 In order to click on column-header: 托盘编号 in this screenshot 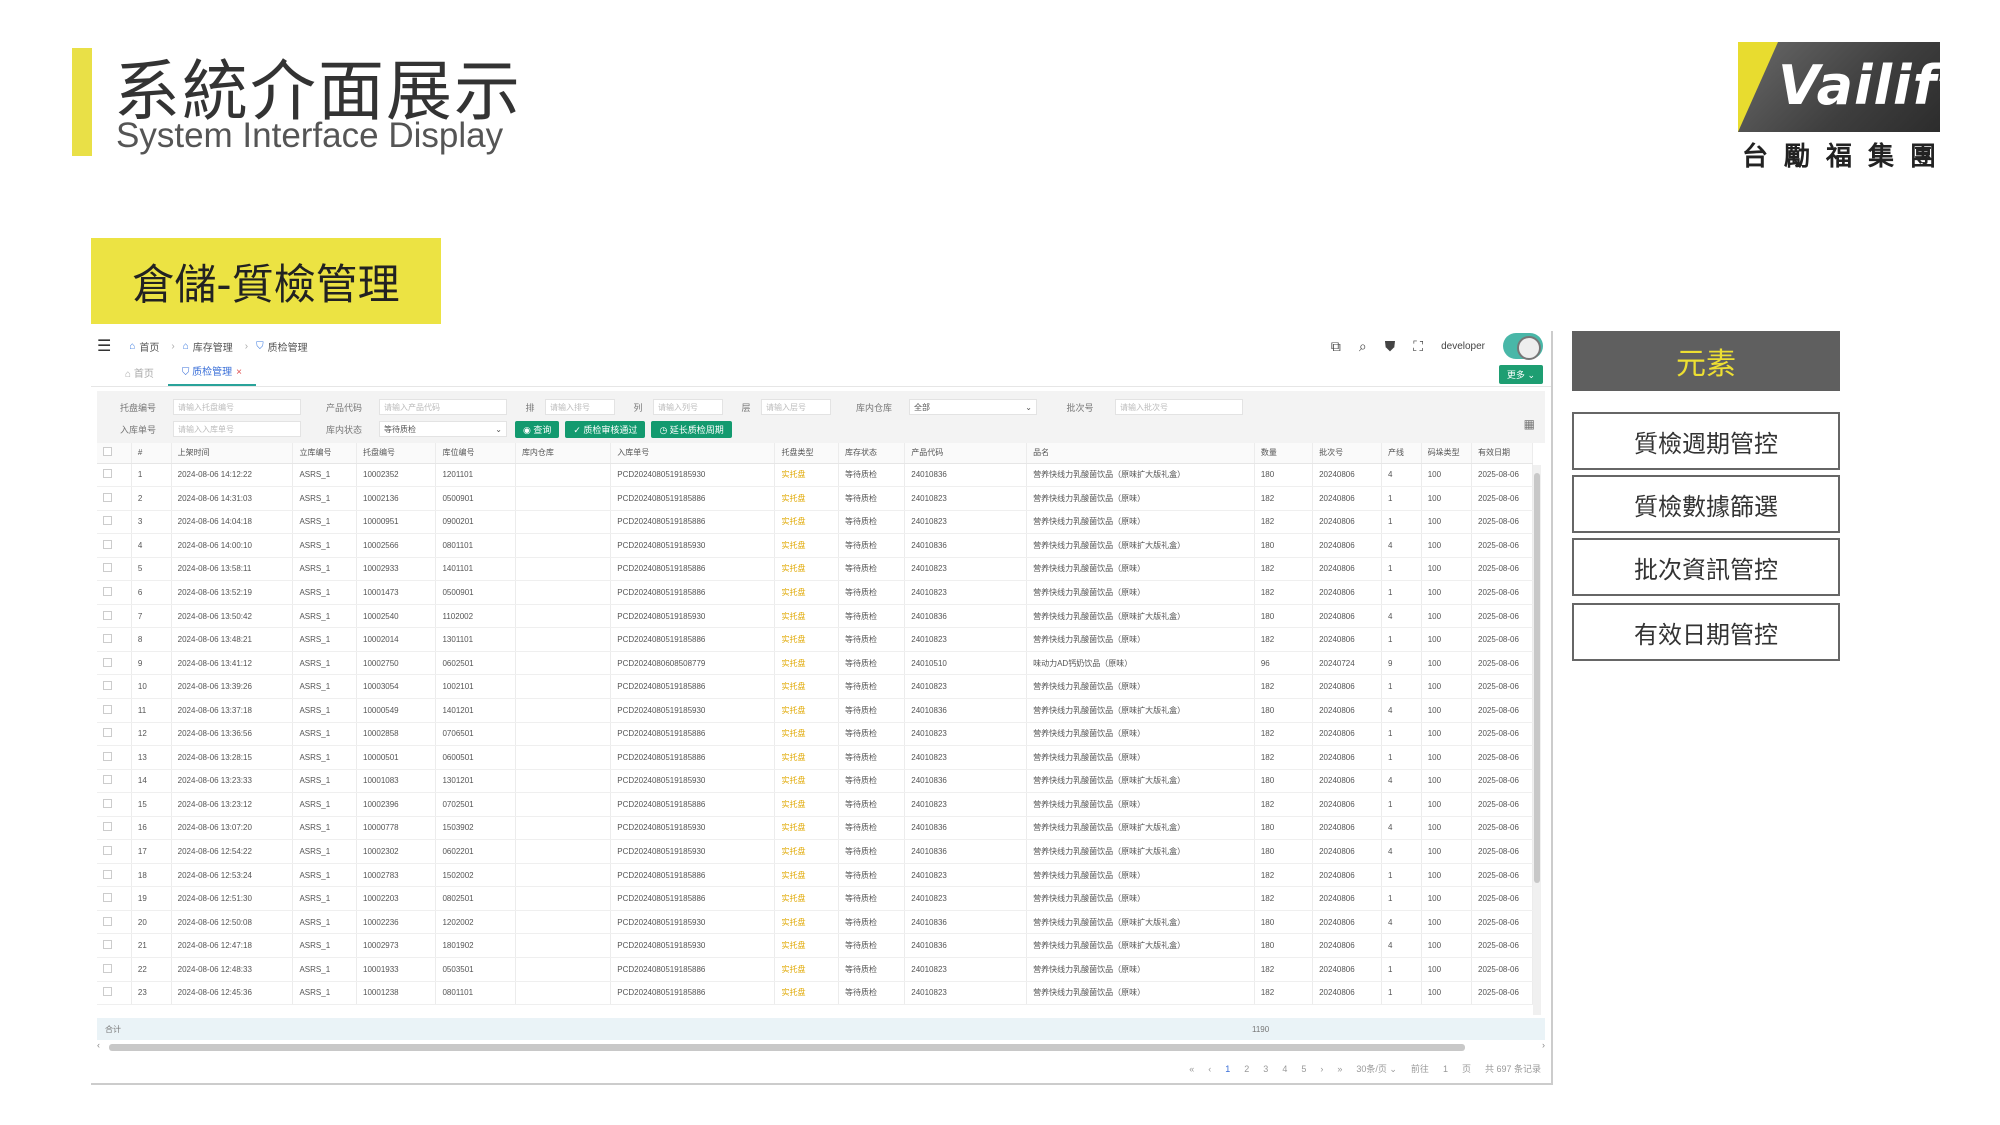, I will do `click(396, 453)`.